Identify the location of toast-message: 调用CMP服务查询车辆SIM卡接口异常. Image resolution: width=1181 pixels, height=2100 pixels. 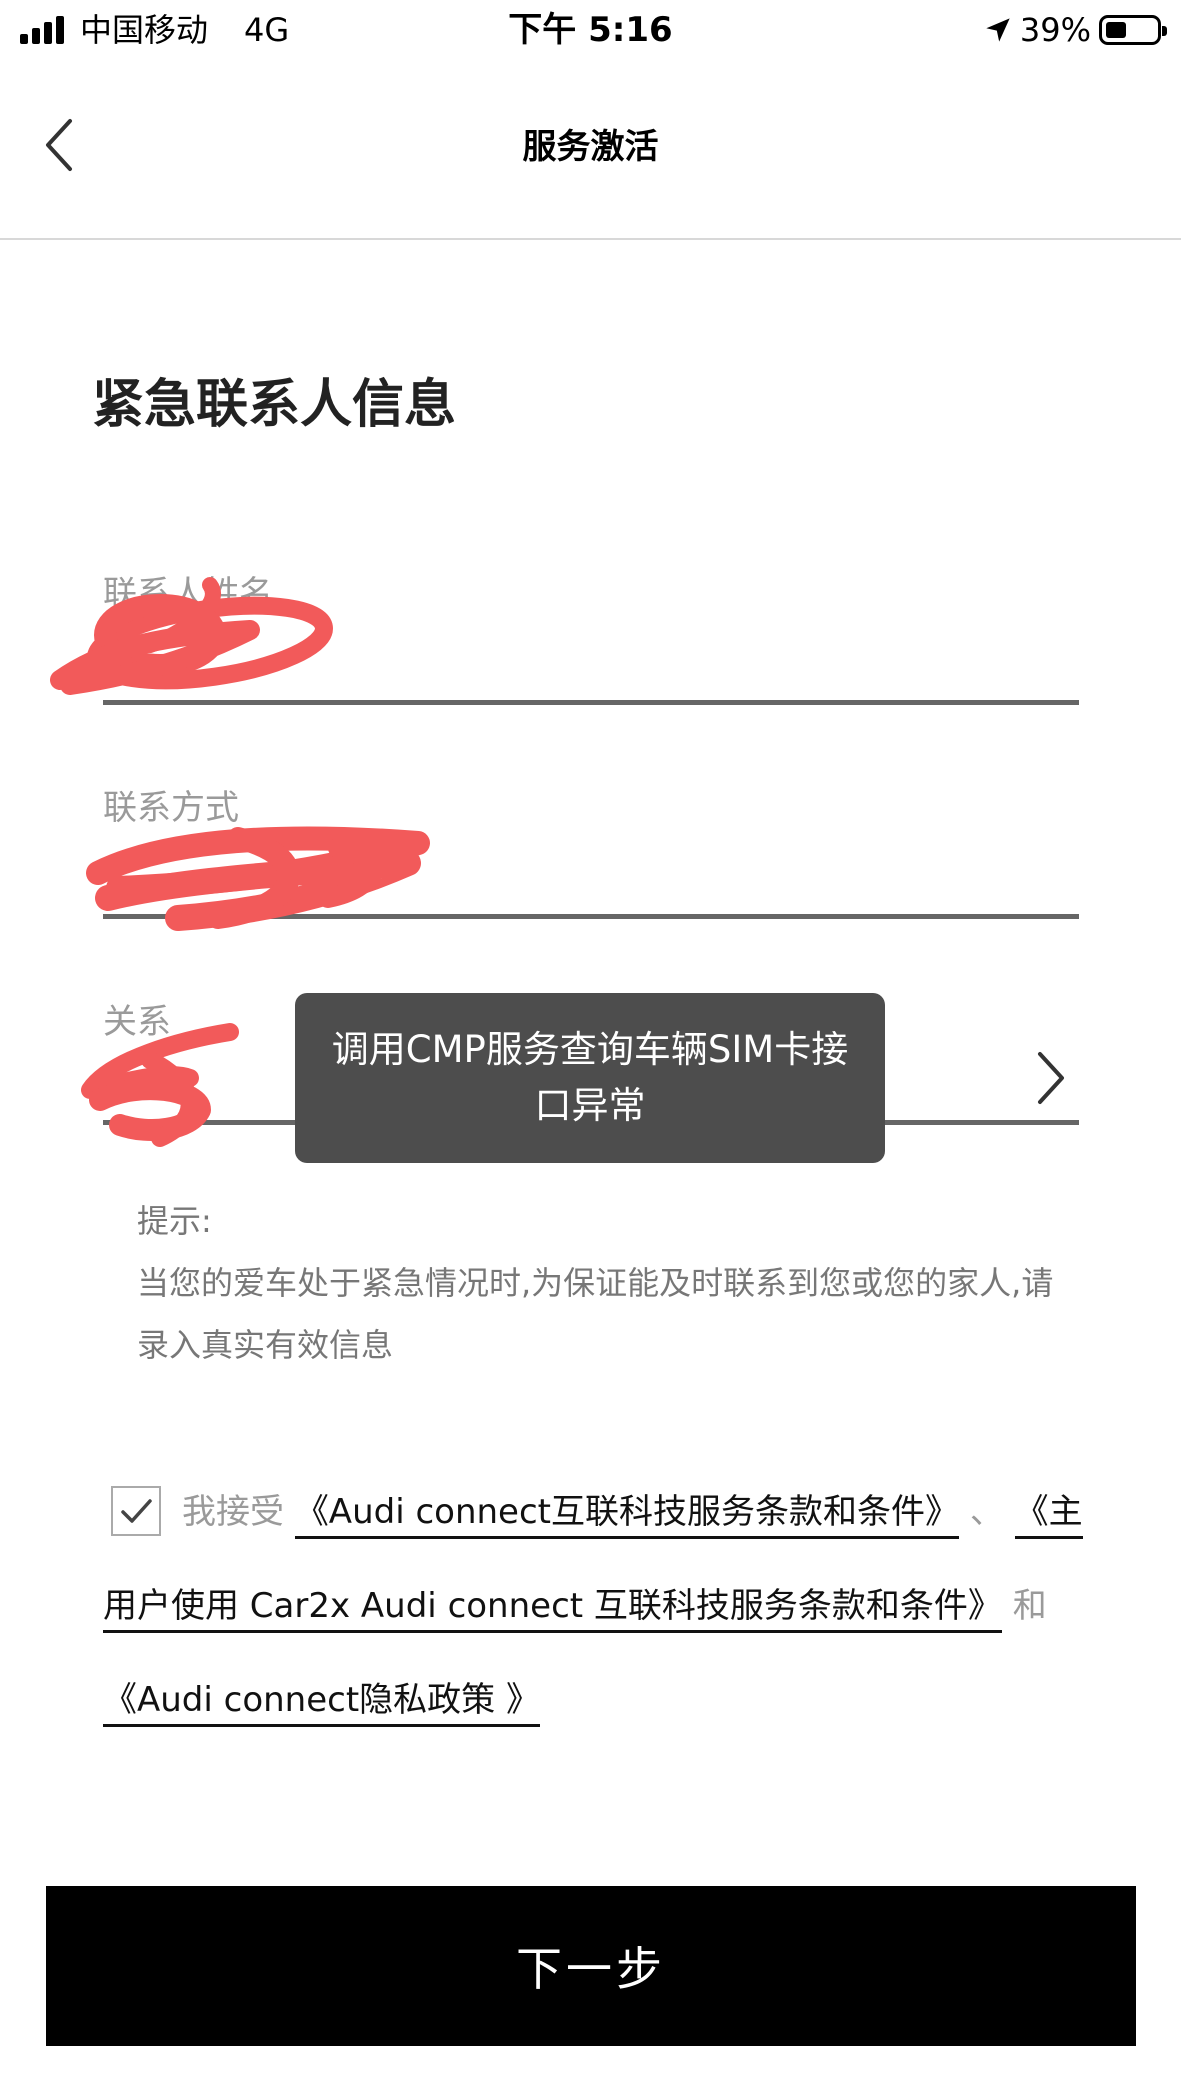
(590, 1077).